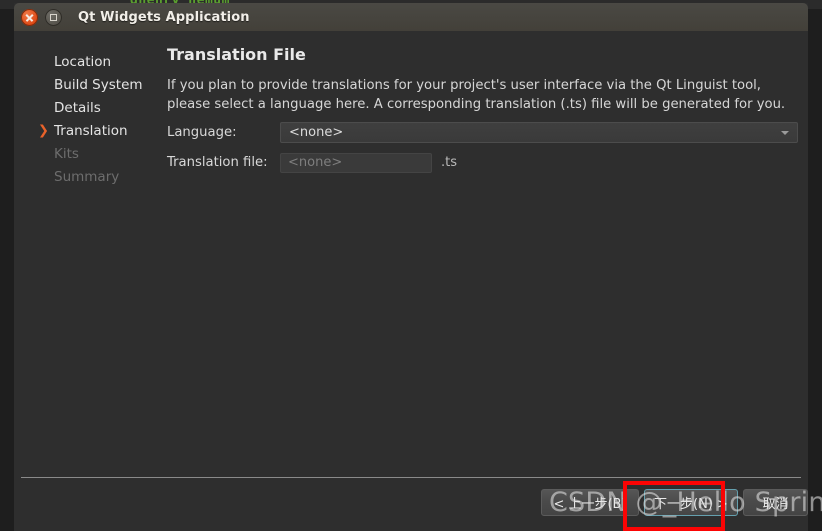 The width and height of the screenshot is (822, 531). I want to click on window-title-bar: Qt Widgets Application, so click(411, 17).